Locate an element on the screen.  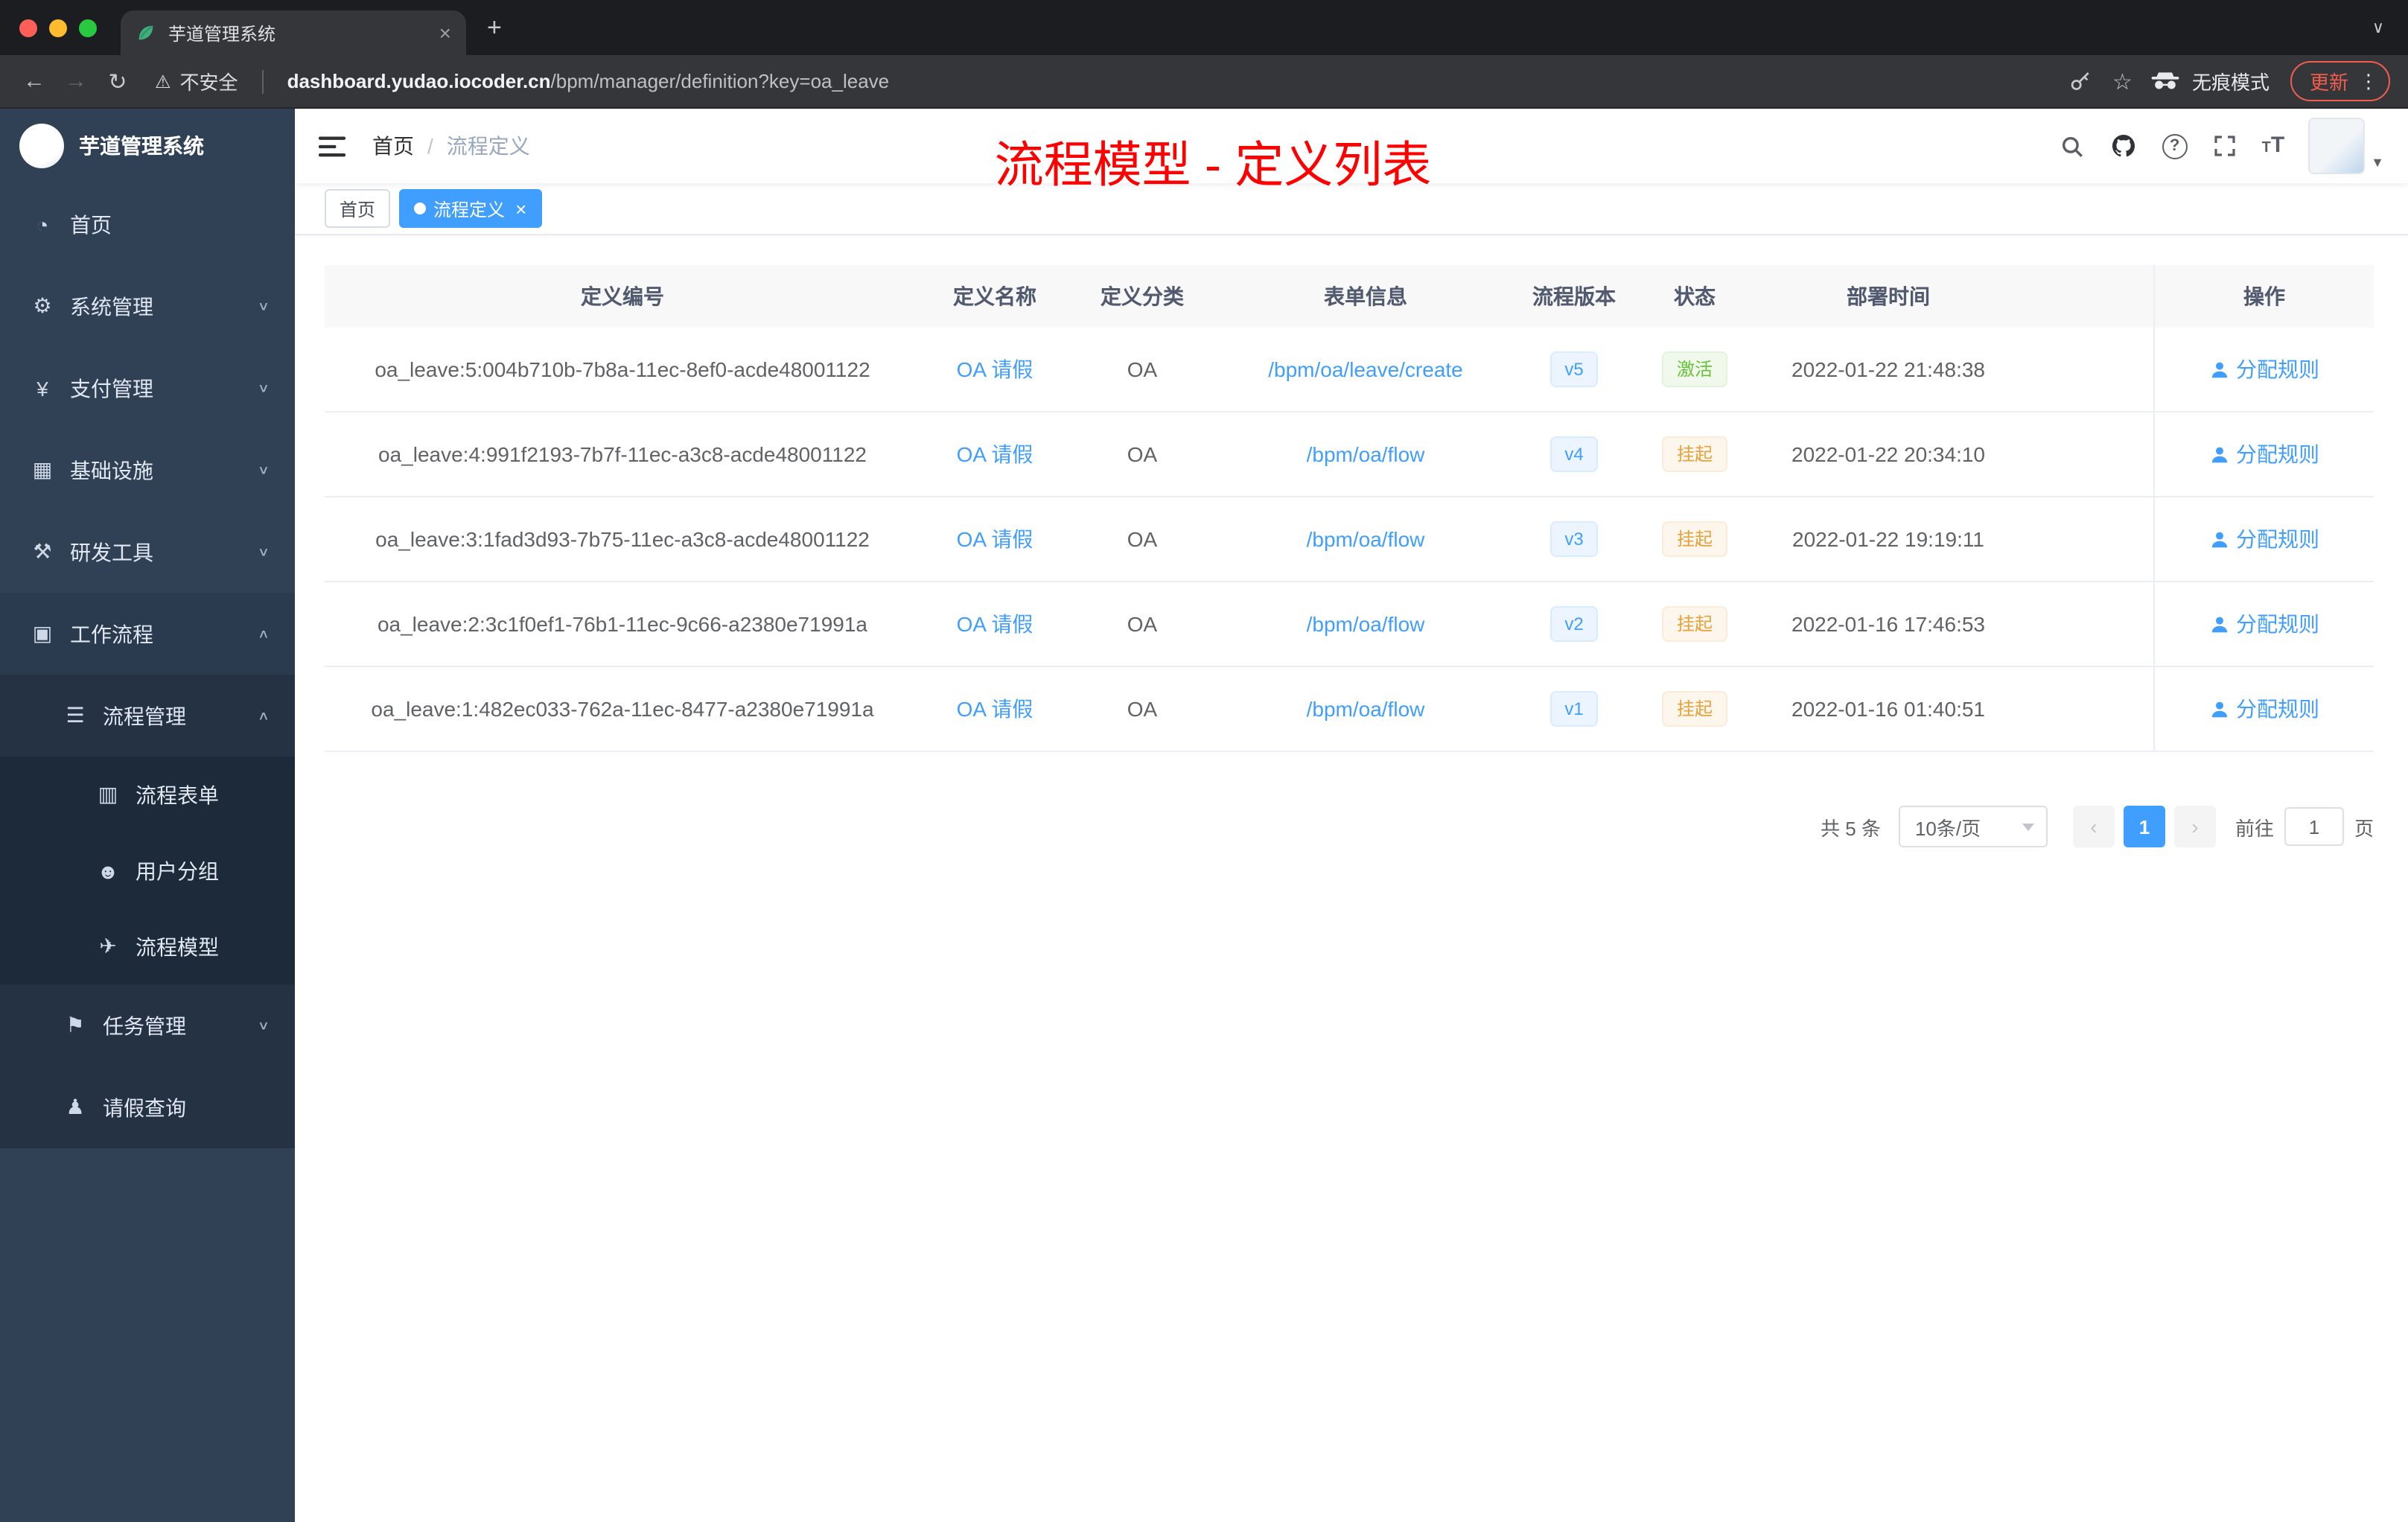
version-cell: v4 is located at coordinates (1574, 454).